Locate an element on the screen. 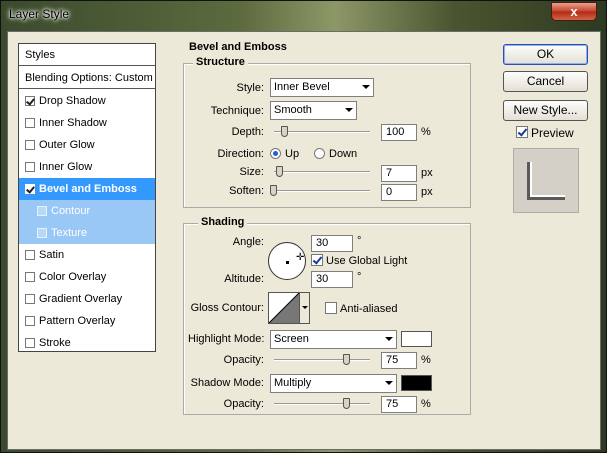  title-bar: Layer Style x is located at coordinates (303, 15).